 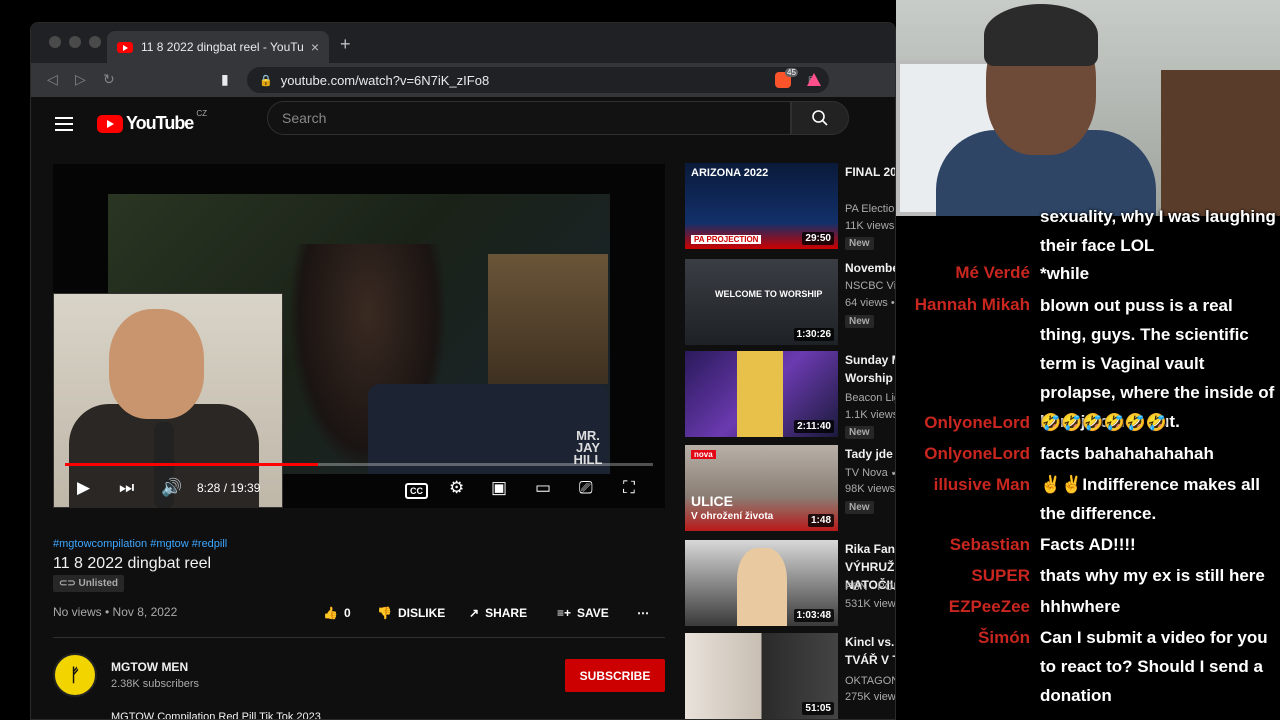 I want to click on view-count: 531K views • 10 days ago, so click(x=870, y=604).